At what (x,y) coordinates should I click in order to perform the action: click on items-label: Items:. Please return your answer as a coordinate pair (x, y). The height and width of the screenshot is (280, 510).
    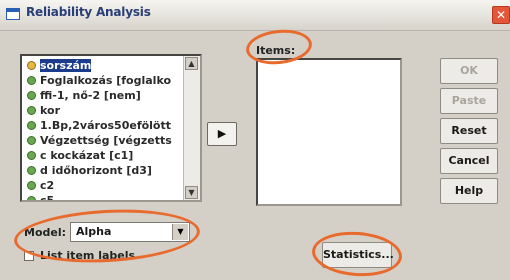
    Looking at the image, I should click on (276, 50).